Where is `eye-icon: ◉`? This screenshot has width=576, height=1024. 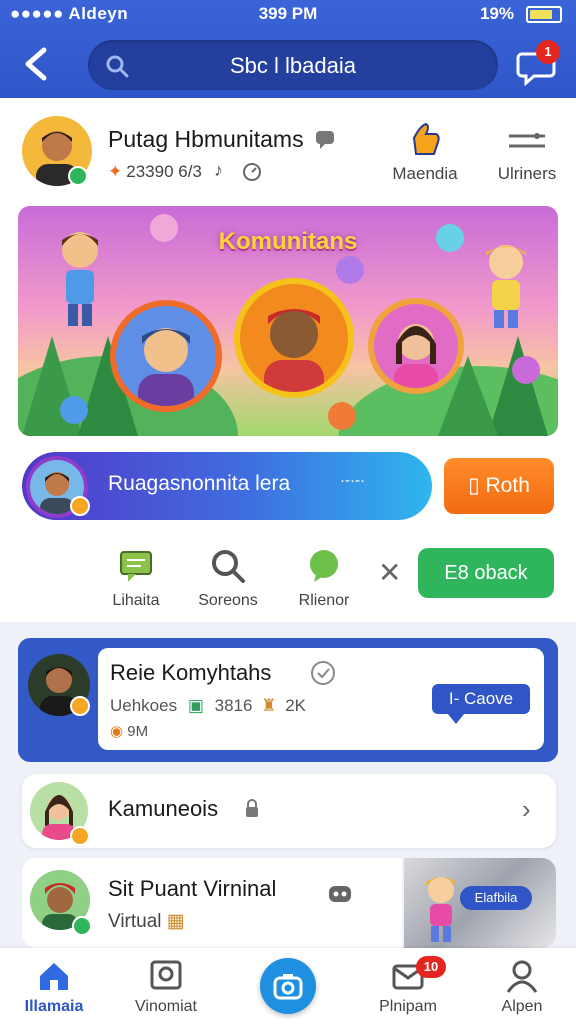
eye-icon: ◉ is located at coordinates (117, 731).